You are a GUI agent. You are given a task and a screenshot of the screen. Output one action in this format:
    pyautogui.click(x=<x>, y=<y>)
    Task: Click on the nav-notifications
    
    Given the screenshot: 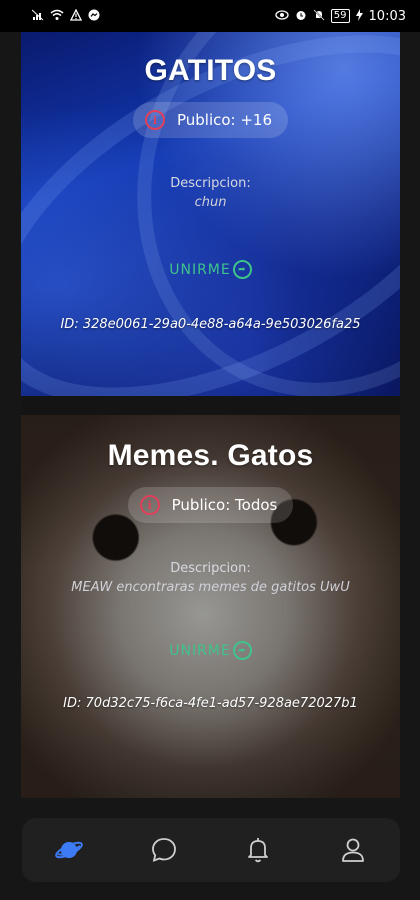 What is the action you would take?
    pyautogui.click(x=258, y=850)
    